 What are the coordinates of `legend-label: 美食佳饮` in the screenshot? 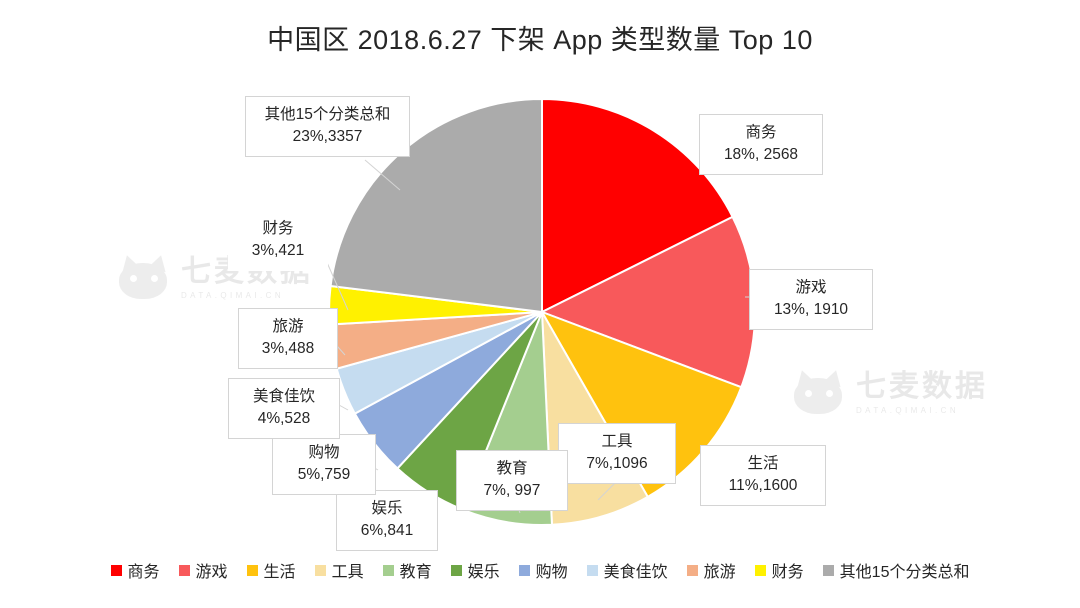 It's located at (635, 572).